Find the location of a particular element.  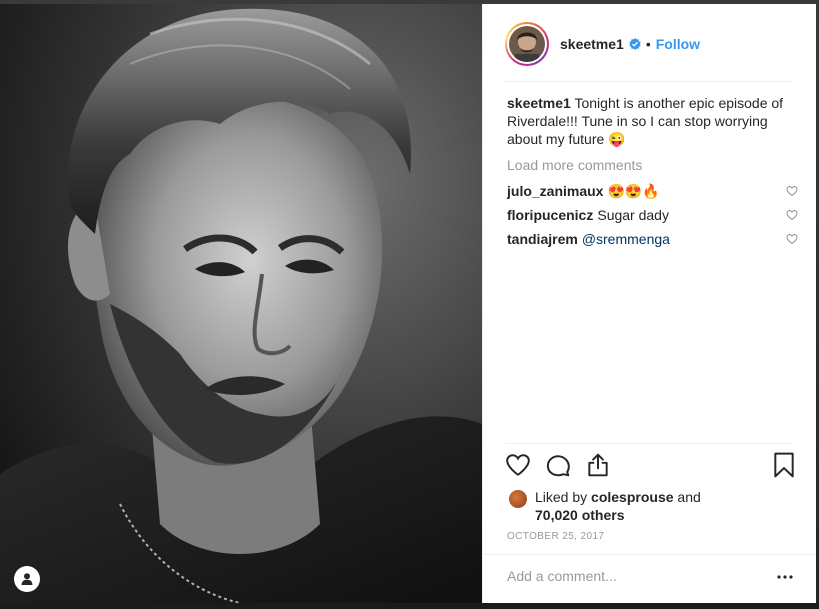

profile-icon is located at coordinates (27, 579).